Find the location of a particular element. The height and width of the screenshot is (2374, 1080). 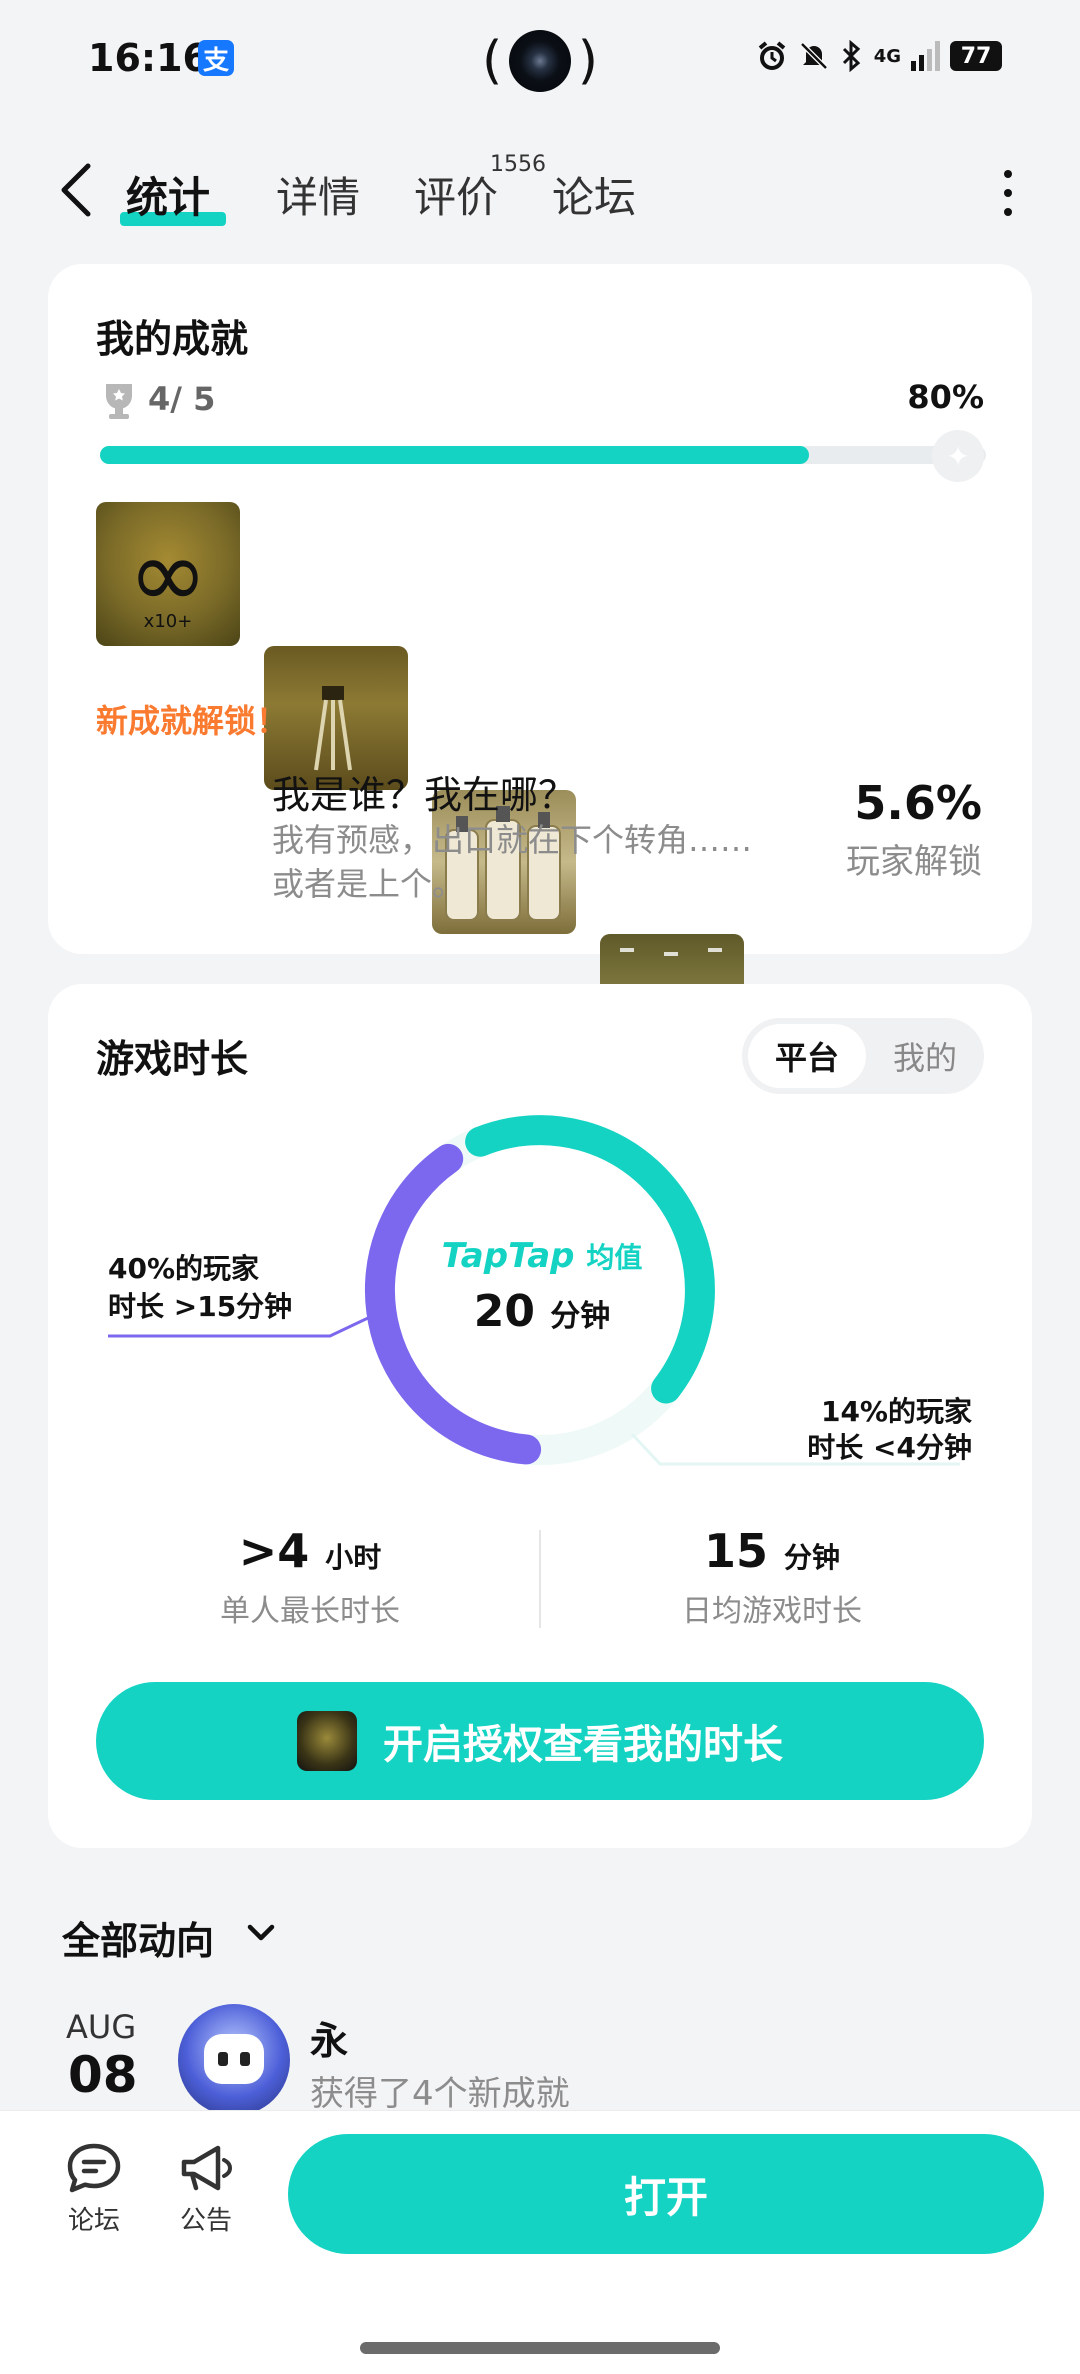

forum-button: 论坛 is located at coordinates (94, 2188).